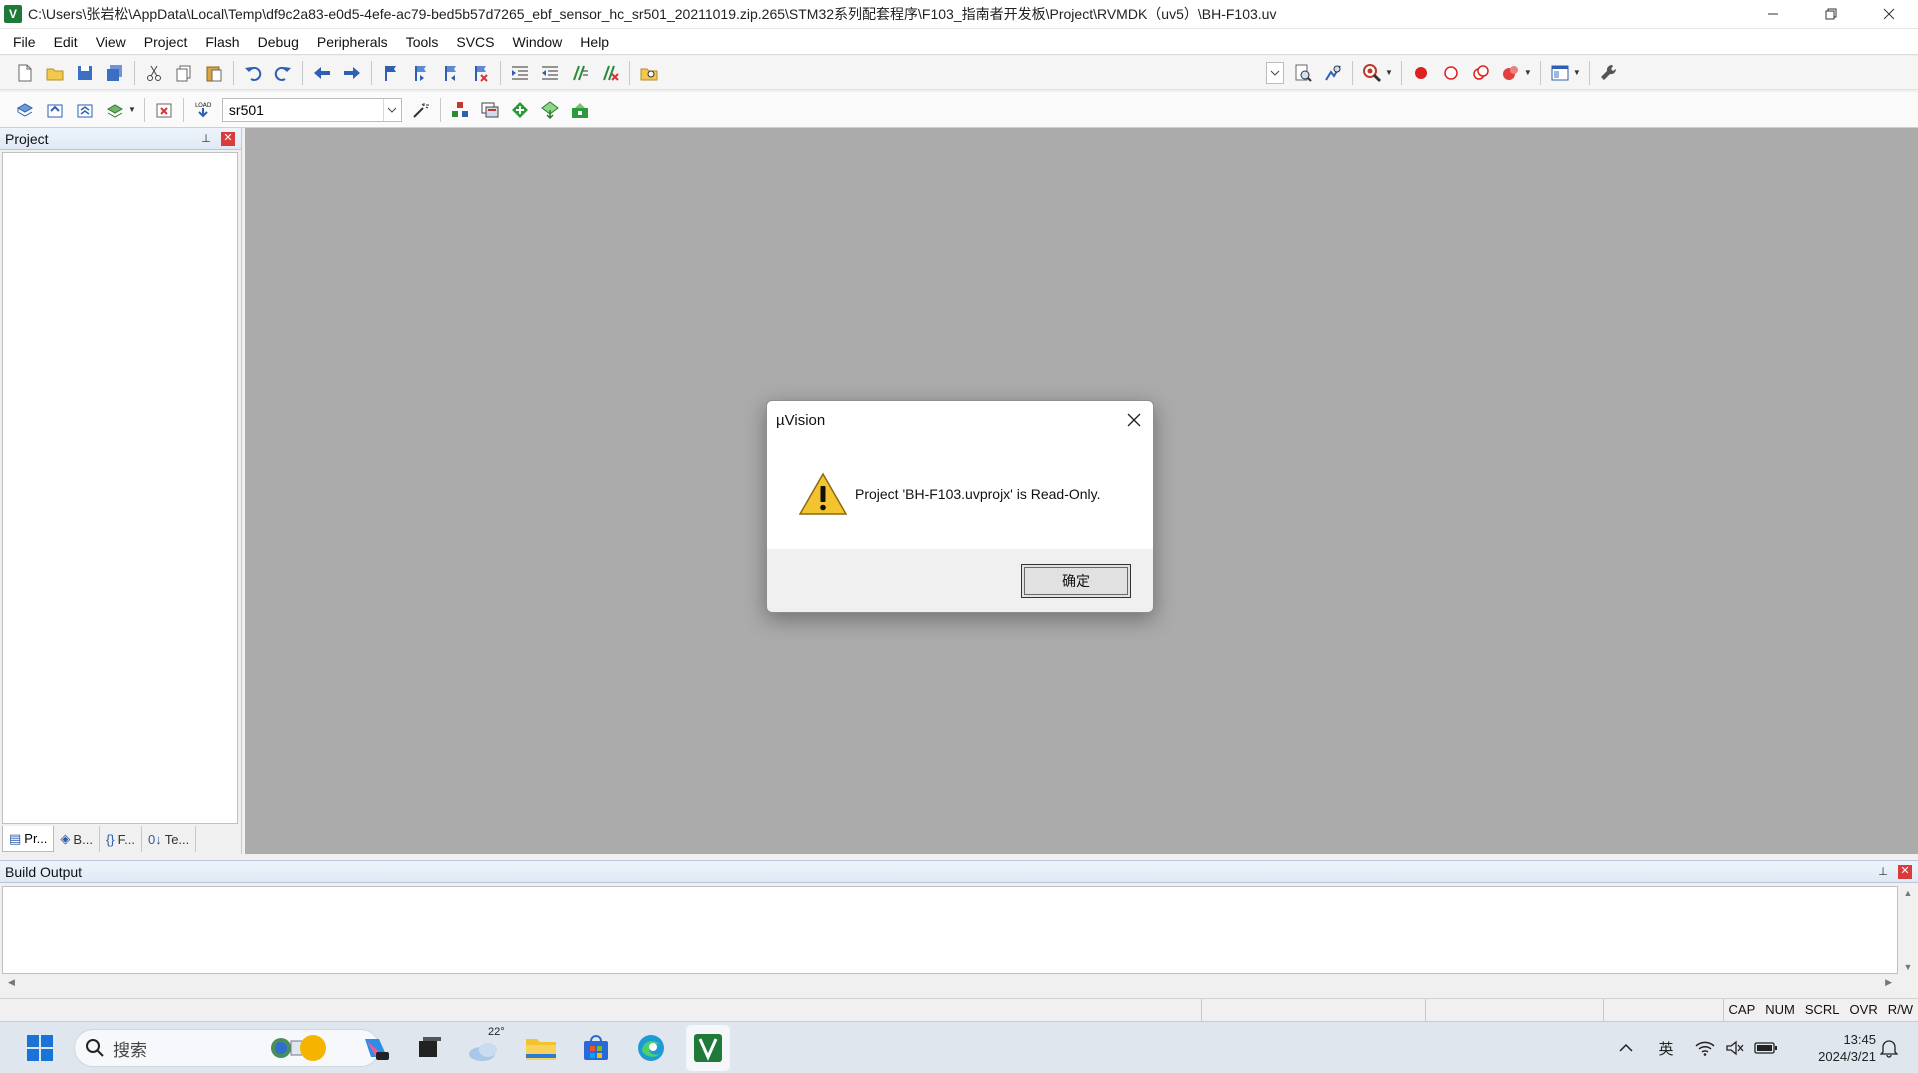 This screenshot has height=1073, width=1918. What do you see at coordinates (421, 73) in the screenshot?
I see `previous-bookmark-button` at bounding box center [421, 73].